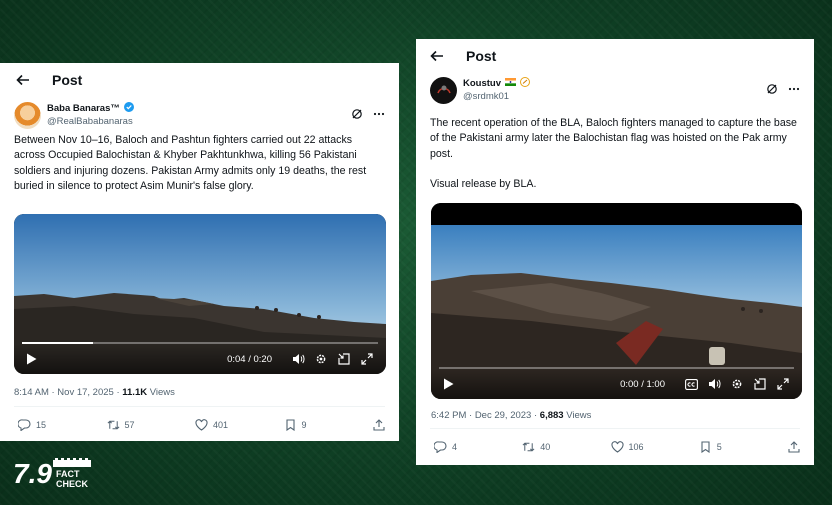 Image resolution: width=832 pixels, height=505 pixels. Describe the element at coordinates (478, 446) in the screenshot. I see `reply-button: 4` at that location.